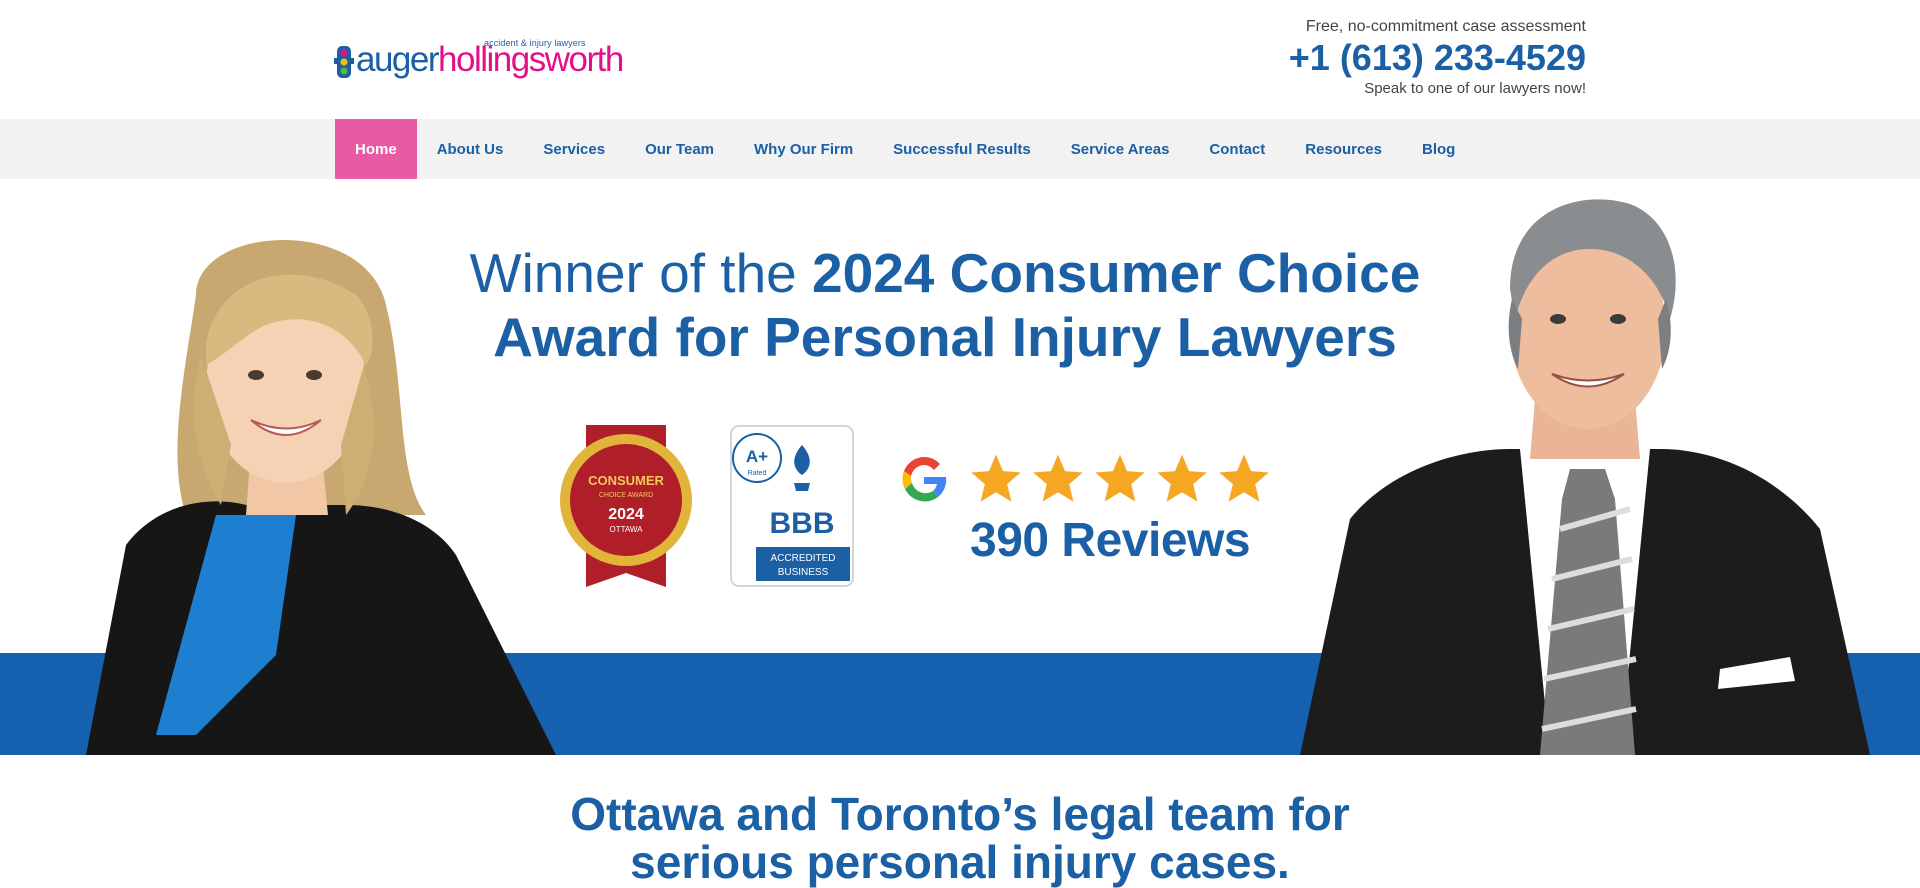  What do you see at coordinates (924, 479) in the screenshot?
I see `google-g-icon` at bounding box center [924, 479].